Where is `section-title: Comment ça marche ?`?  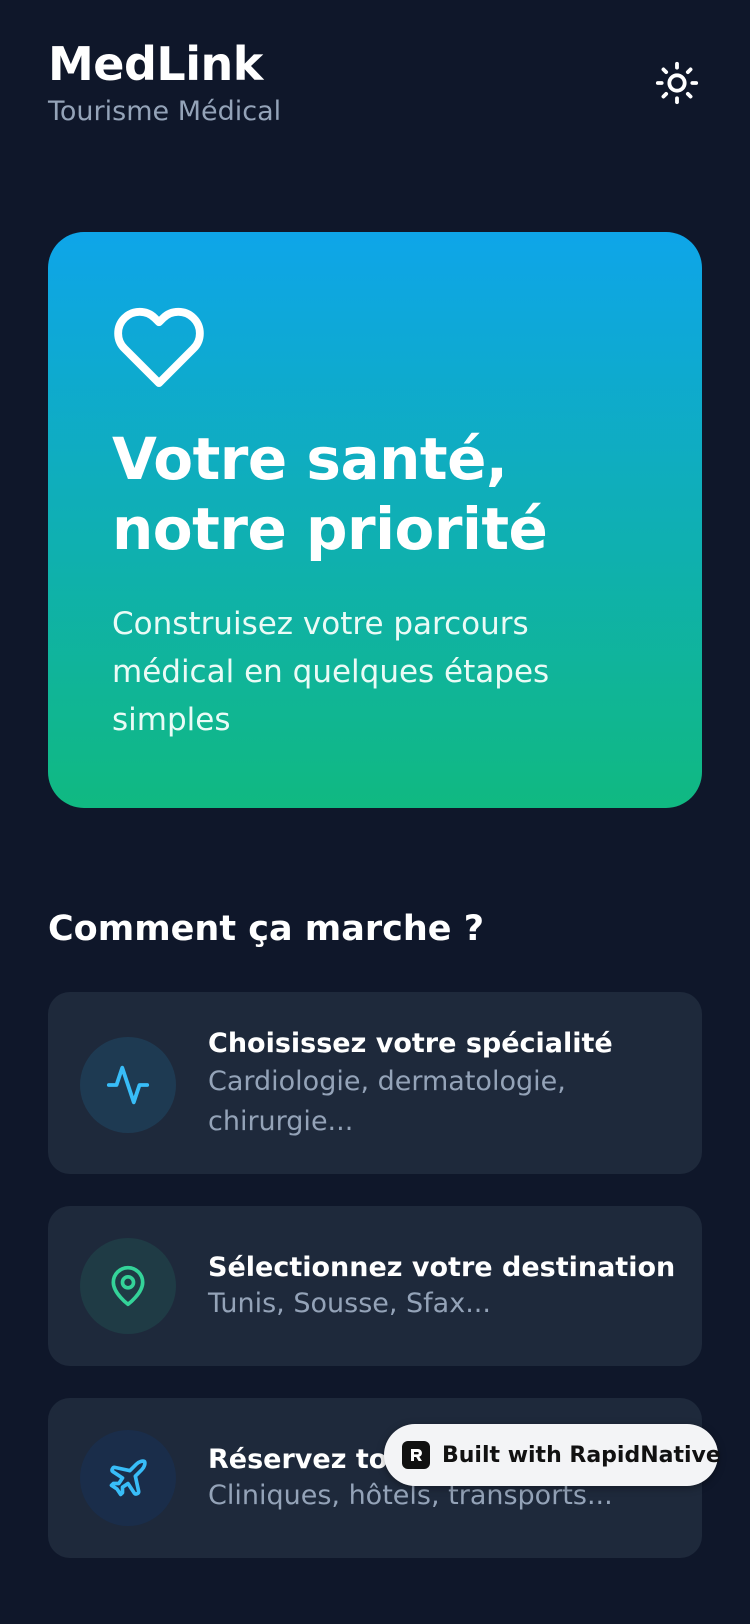 section-title: Comment ça marche ? is located at coordinates (266, 929).